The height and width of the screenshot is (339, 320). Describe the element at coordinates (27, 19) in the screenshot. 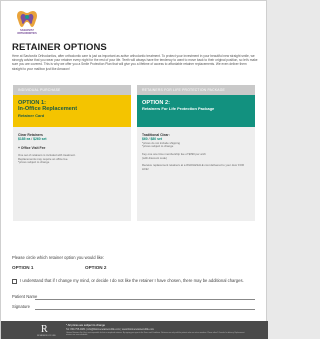

I see `tooth-logo-icon` at that location.